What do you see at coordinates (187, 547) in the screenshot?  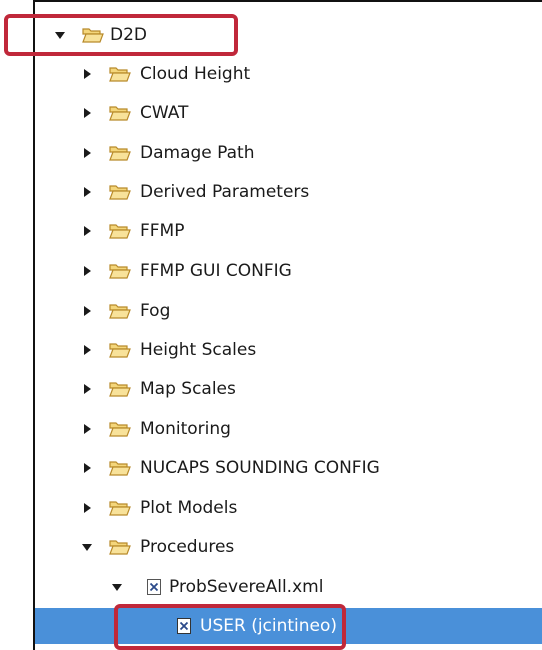 I see `tree-node-label: Procedures` at bounding box center [187, 547].